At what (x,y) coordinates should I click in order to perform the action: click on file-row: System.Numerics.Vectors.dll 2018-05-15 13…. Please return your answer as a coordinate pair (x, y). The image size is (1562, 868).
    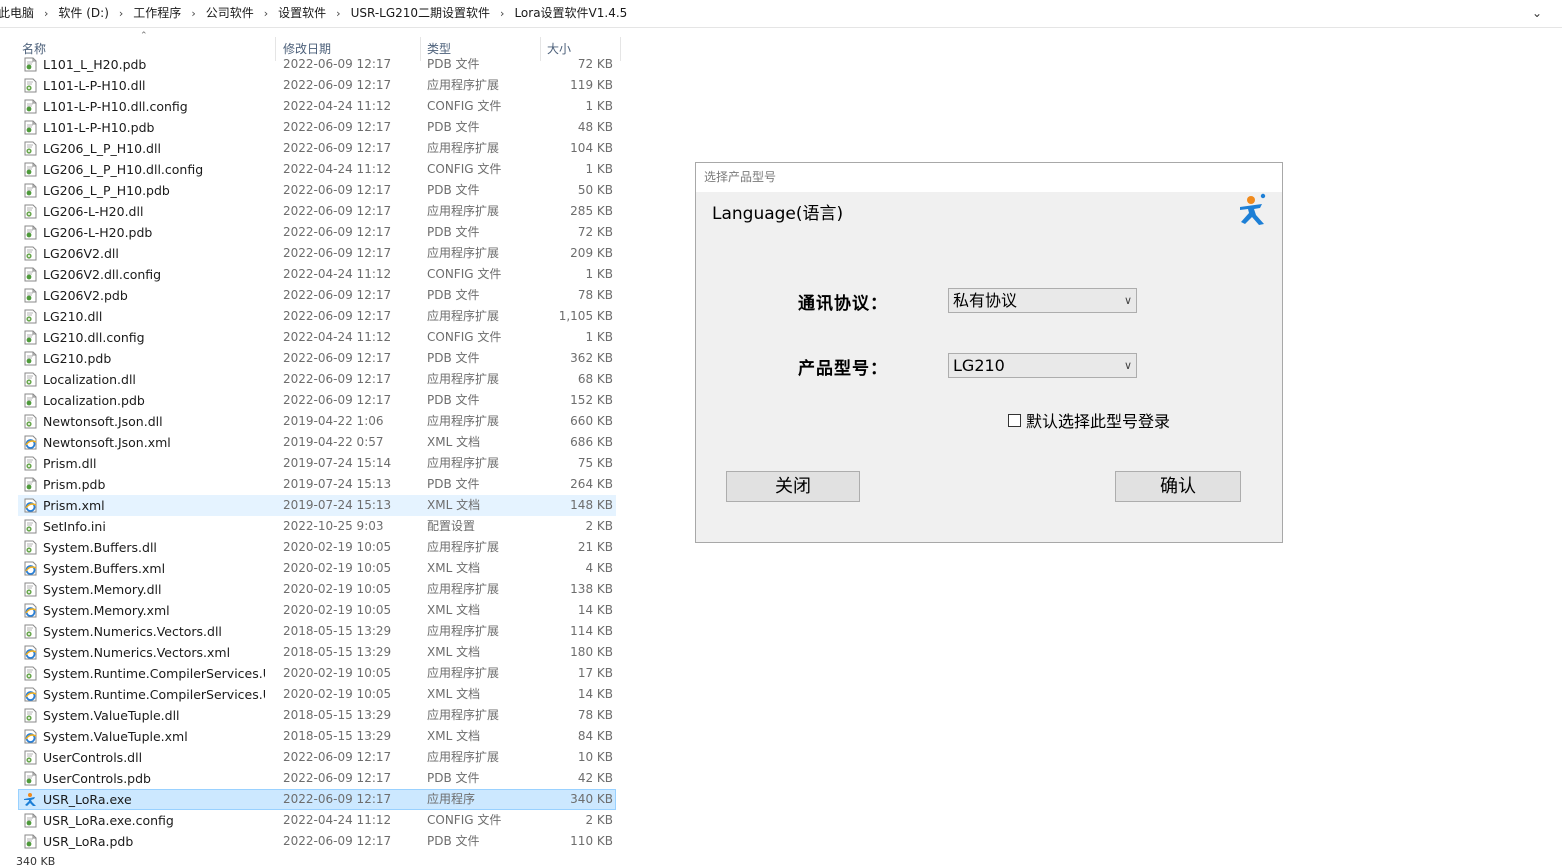
    Looking at the image, I should click on (317, 631).